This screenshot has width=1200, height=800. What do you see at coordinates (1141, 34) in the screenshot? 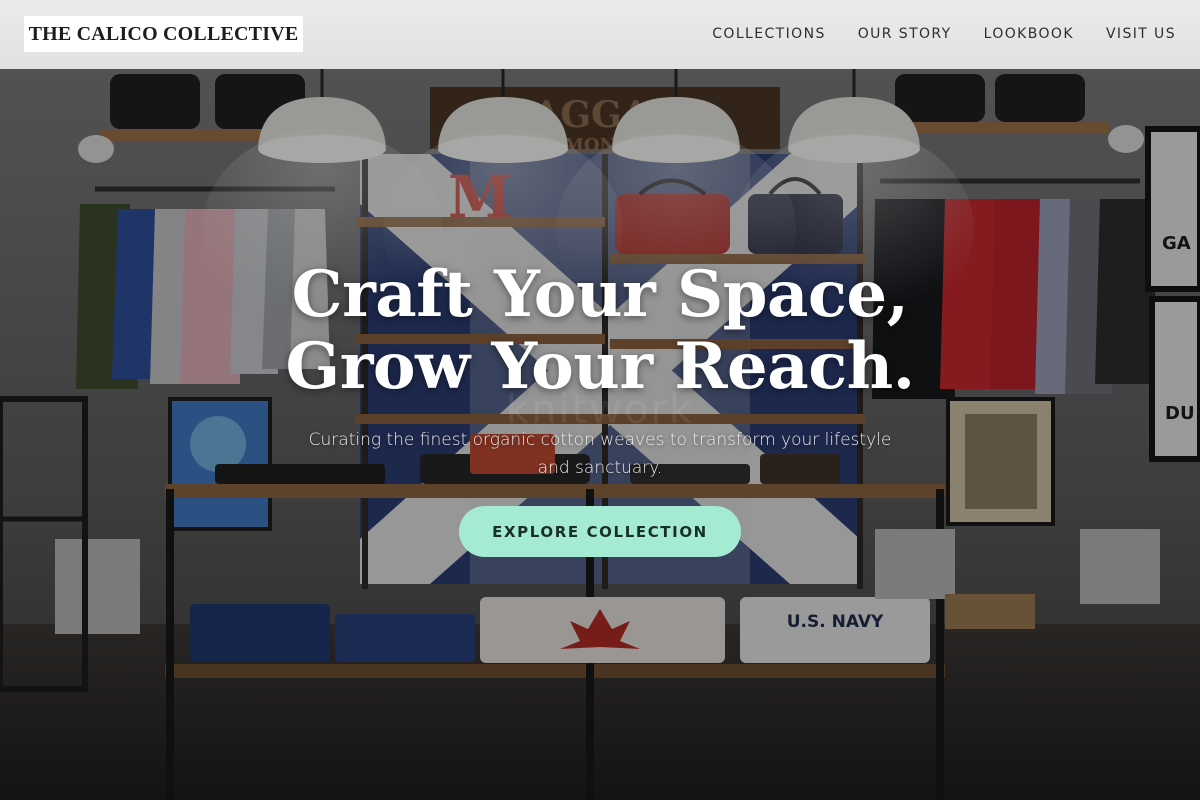
I see `nav-visit-us: VISIT US` at bounding box center [1141, 34].